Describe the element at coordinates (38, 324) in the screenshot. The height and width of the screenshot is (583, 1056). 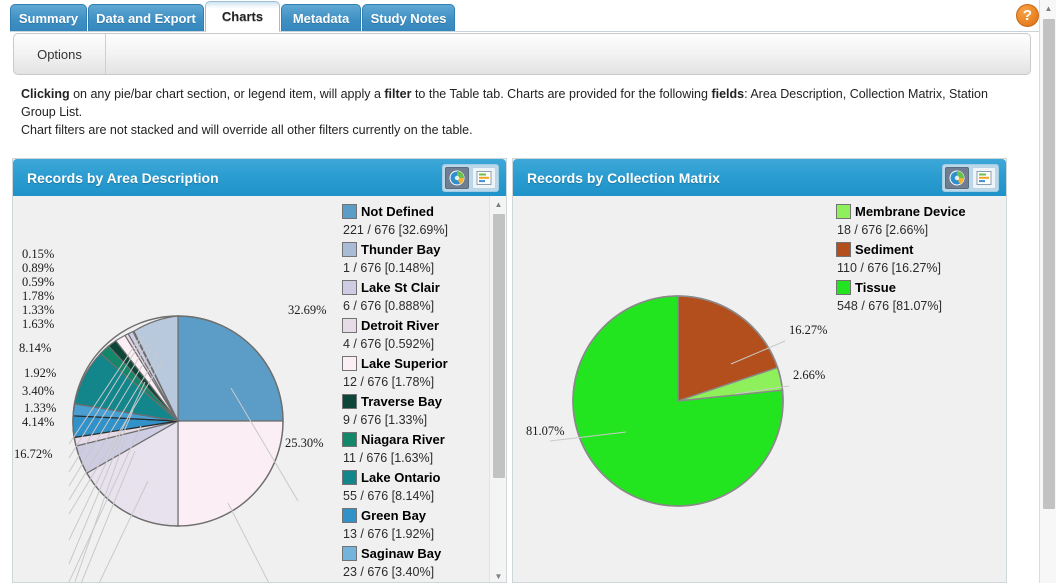
I see `pie-slice-percent-label: 1.63%` at that location.